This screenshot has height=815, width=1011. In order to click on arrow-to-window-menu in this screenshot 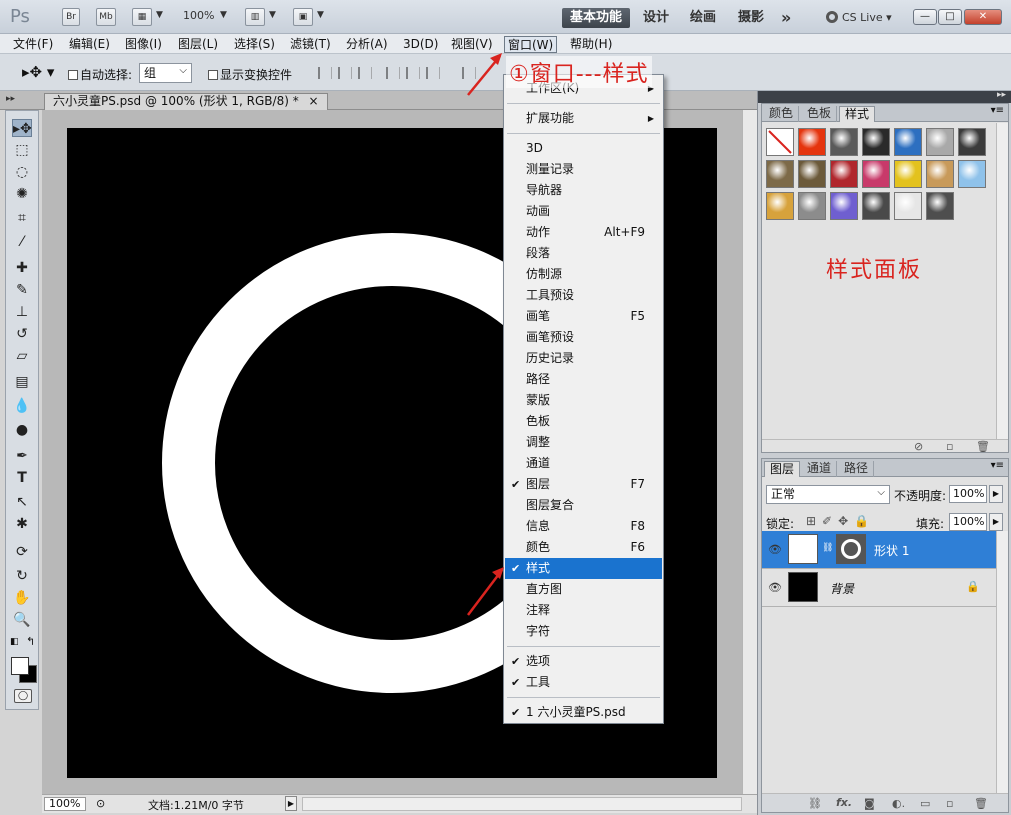, I will do `click(484, 74)`.